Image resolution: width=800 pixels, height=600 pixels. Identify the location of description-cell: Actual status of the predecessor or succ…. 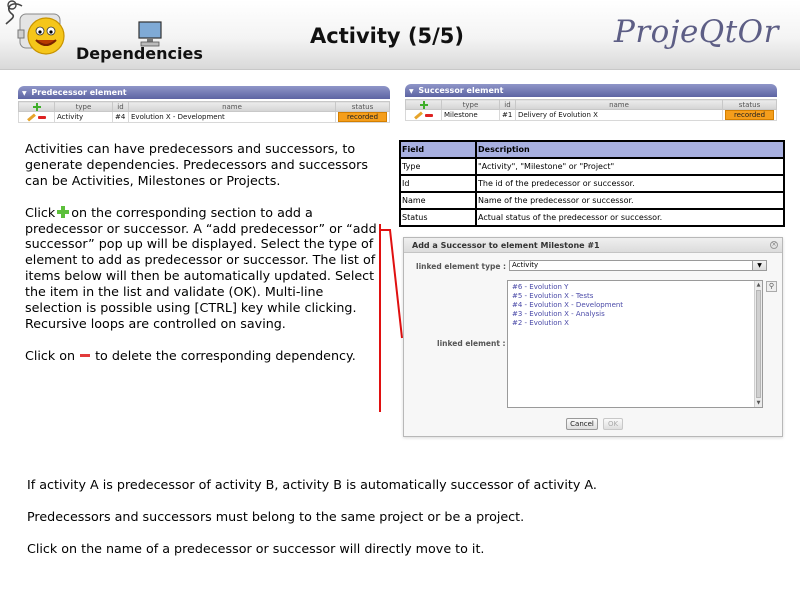
(630, 217).